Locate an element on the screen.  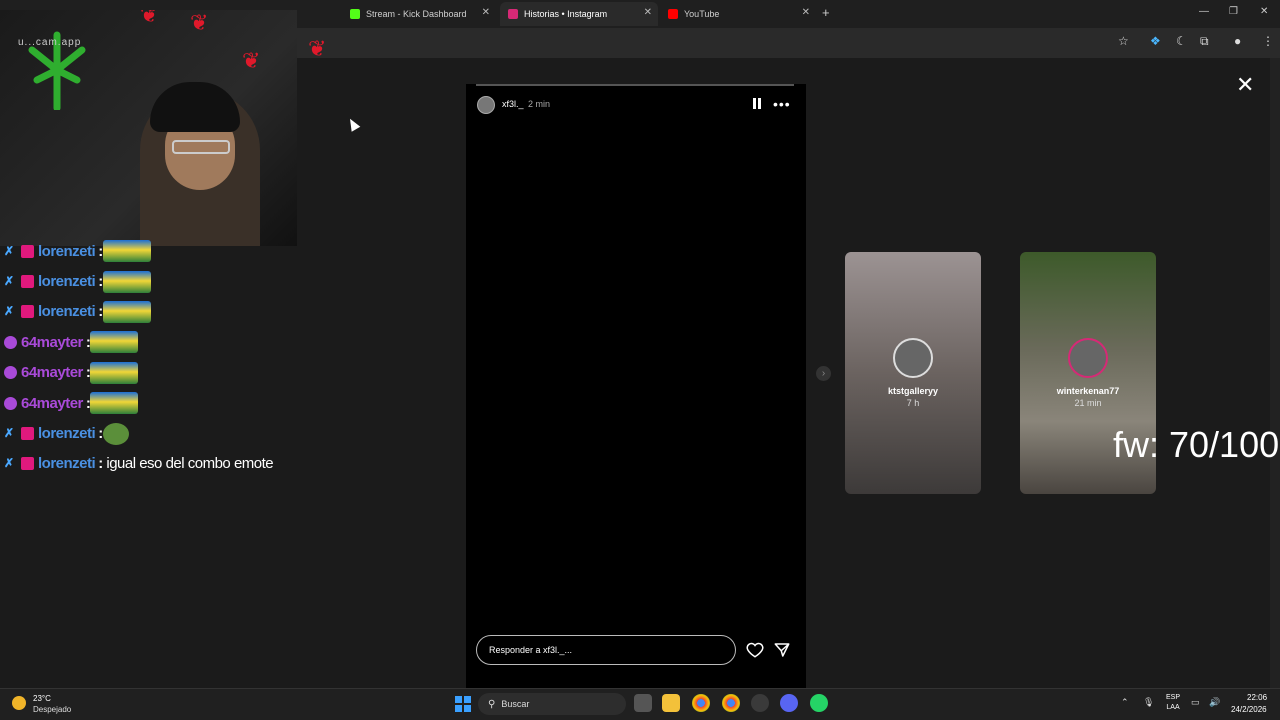
pause-icon is located at coordinates (757, 103).